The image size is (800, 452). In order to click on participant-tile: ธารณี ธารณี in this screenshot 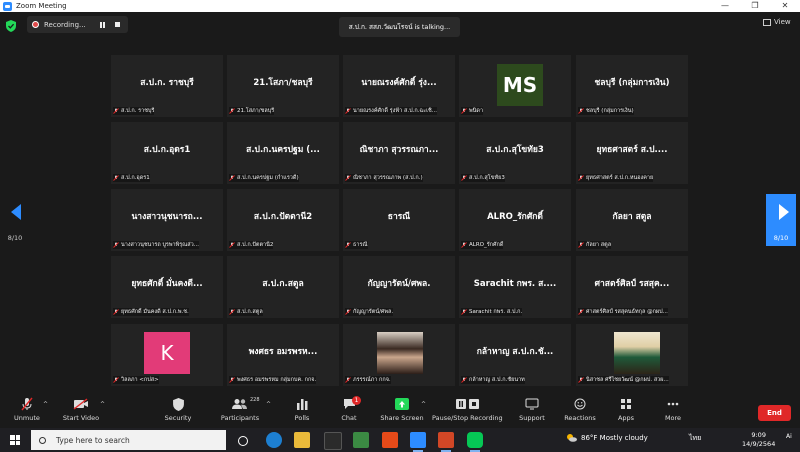, I will do `click(399, 220)`.